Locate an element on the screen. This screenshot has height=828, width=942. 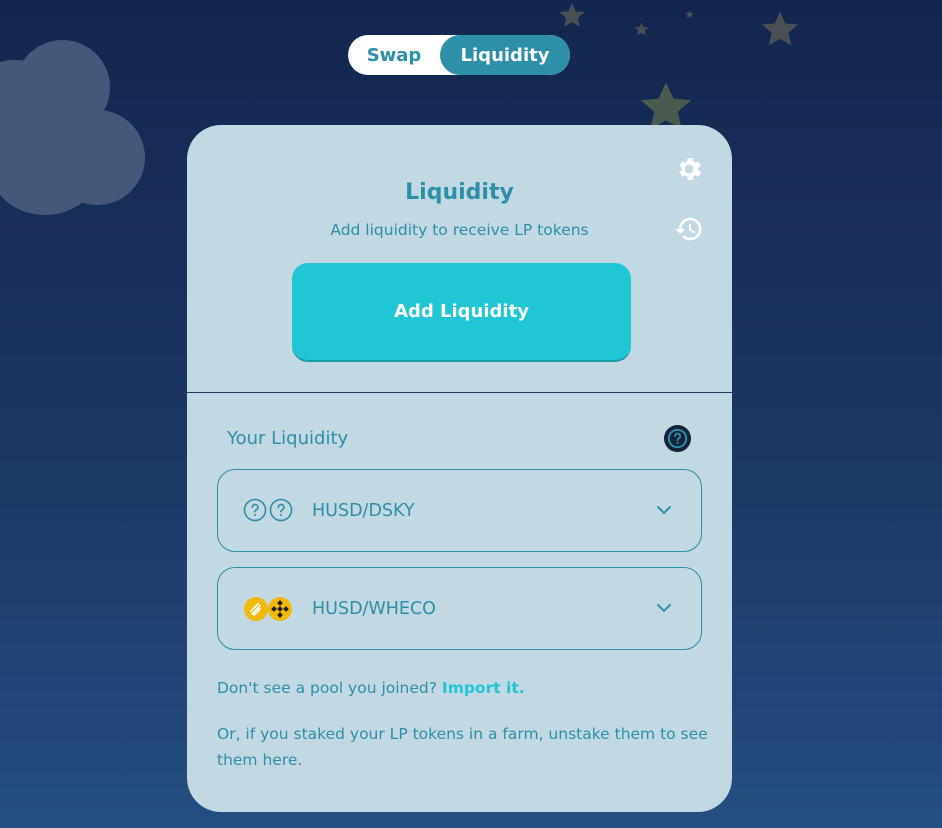
pool-name: HUSD/DSKY is located at coordinates (363, 511).